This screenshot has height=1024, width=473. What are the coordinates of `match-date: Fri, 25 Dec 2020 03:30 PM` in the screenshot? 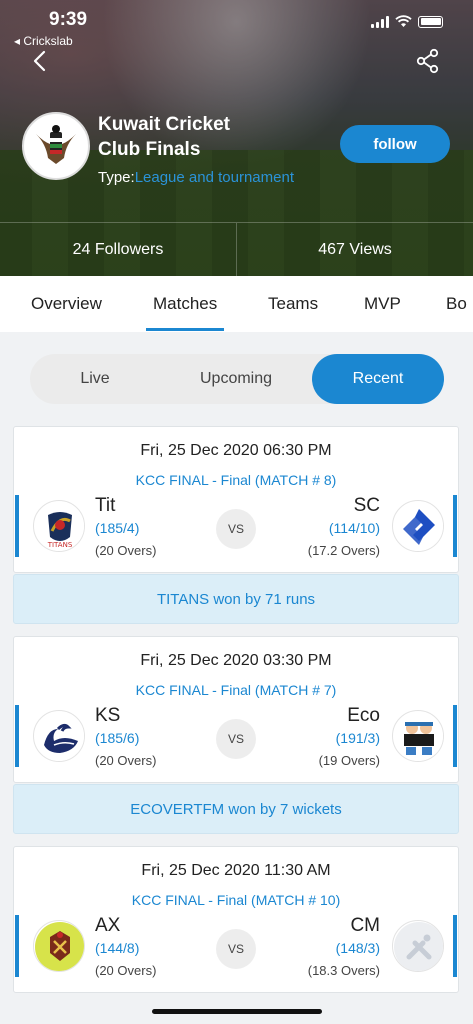 It's located at (236, 660).